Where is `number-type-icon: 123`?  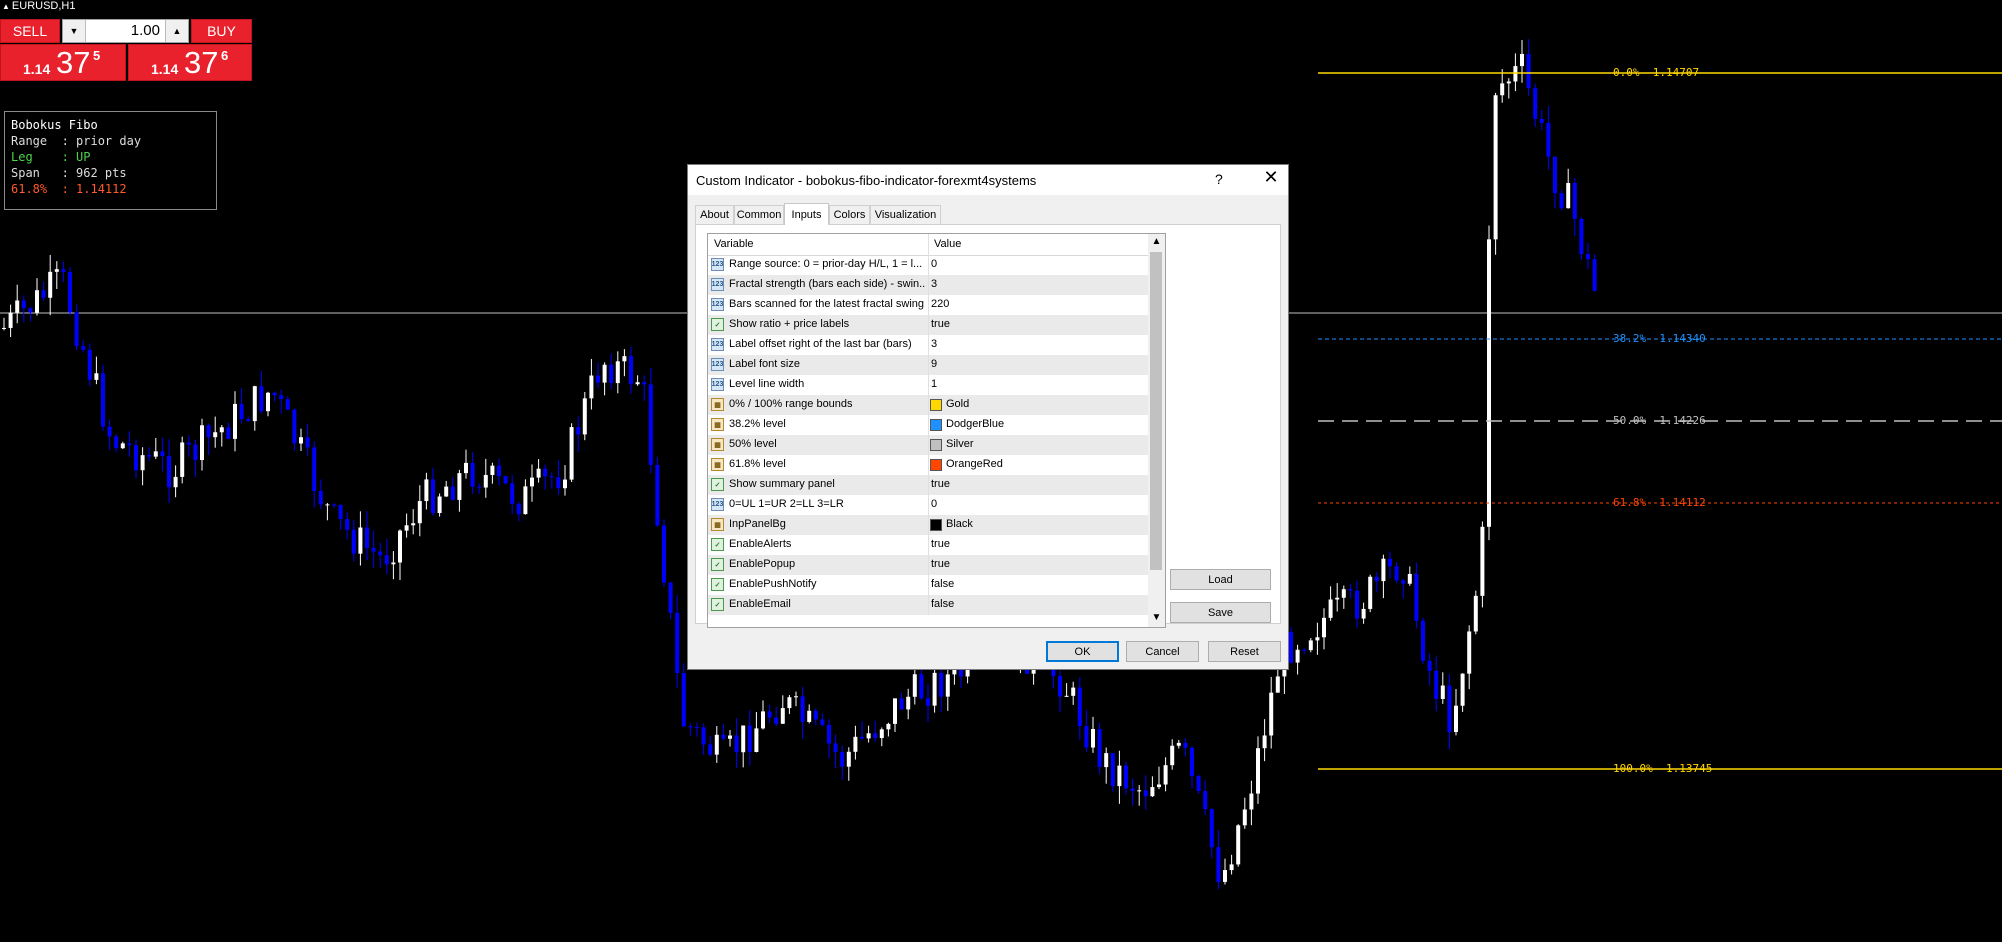
number-type-icon: 123 is located at coordinates (717, 384).